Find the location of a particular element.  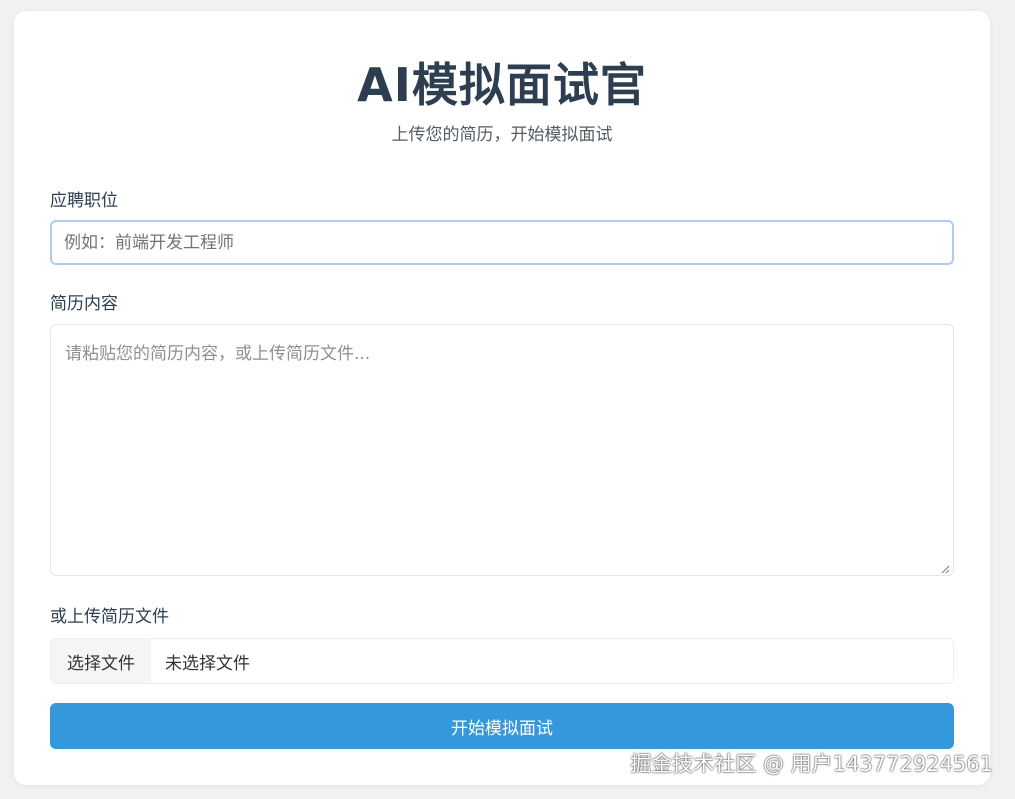

position-label: 应聘职位 is located at coordinates (84, 201).